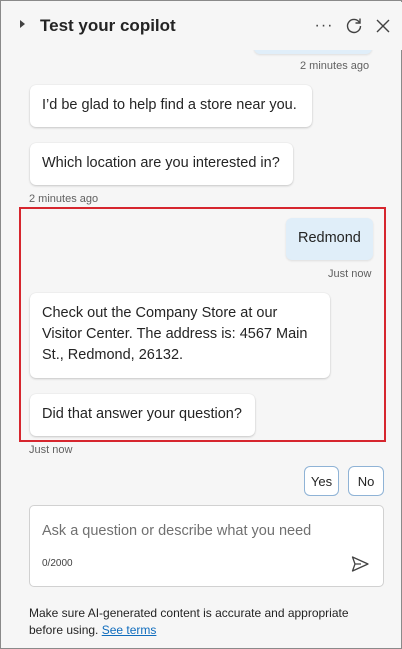 This screenshot has height=649, width=402. Describe the element at coordinates (202, 26) in the screenshot. I see `pane-header: Test your copilot ···` at that location.